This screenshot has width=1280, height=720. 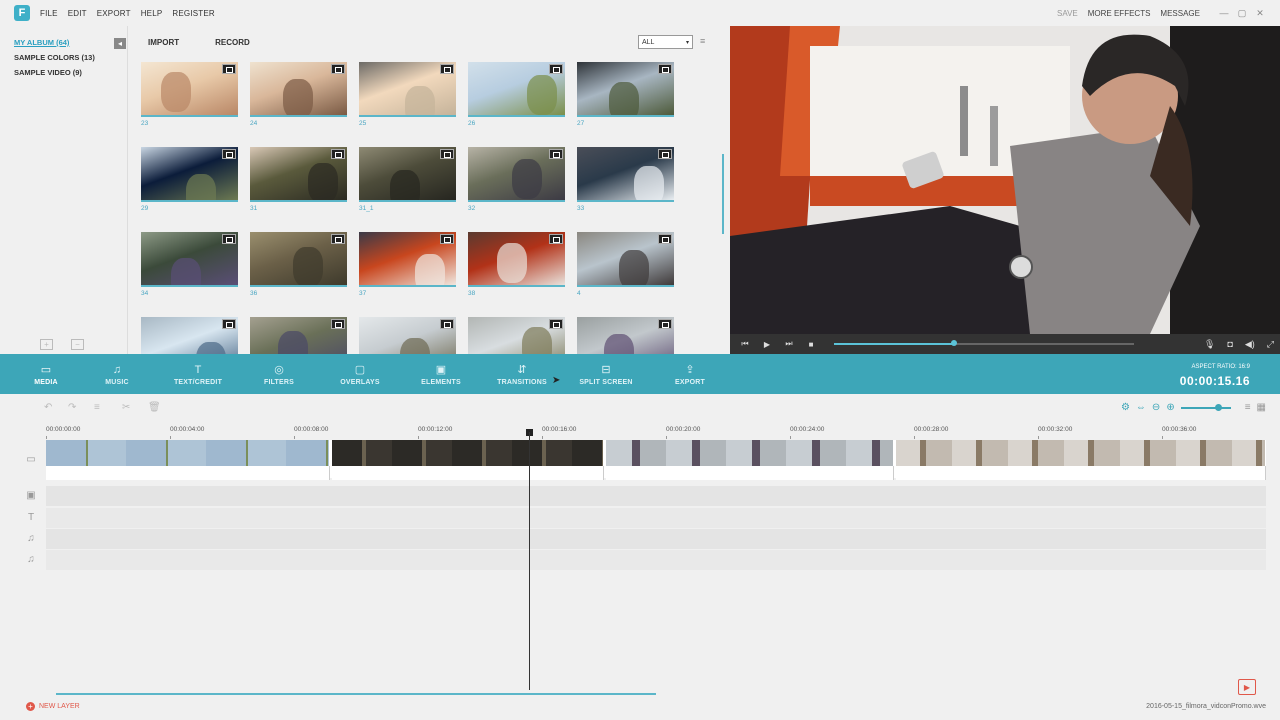 I want to click on library-item-sample-video: SAMPLE VIDEO (9), so click(x=70, y=72).